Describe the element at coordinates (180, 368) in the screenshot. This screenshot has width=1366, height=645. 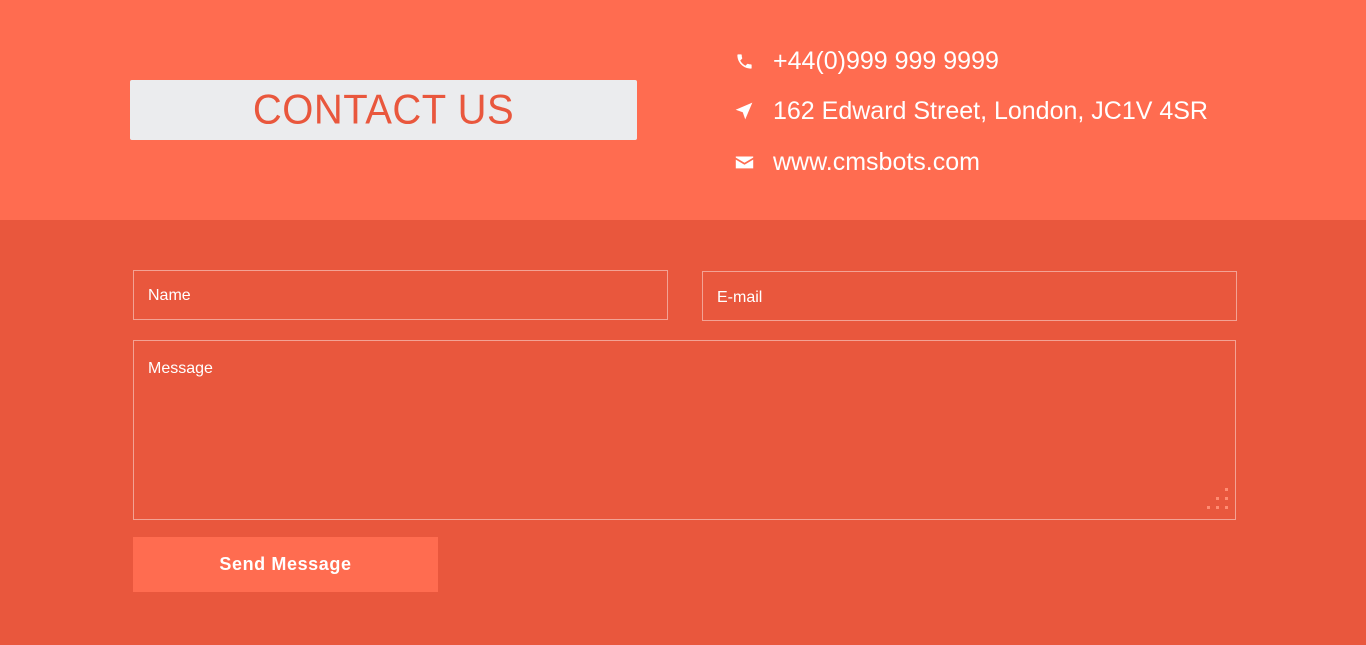
I see `message-placeholder: Message` at that location.